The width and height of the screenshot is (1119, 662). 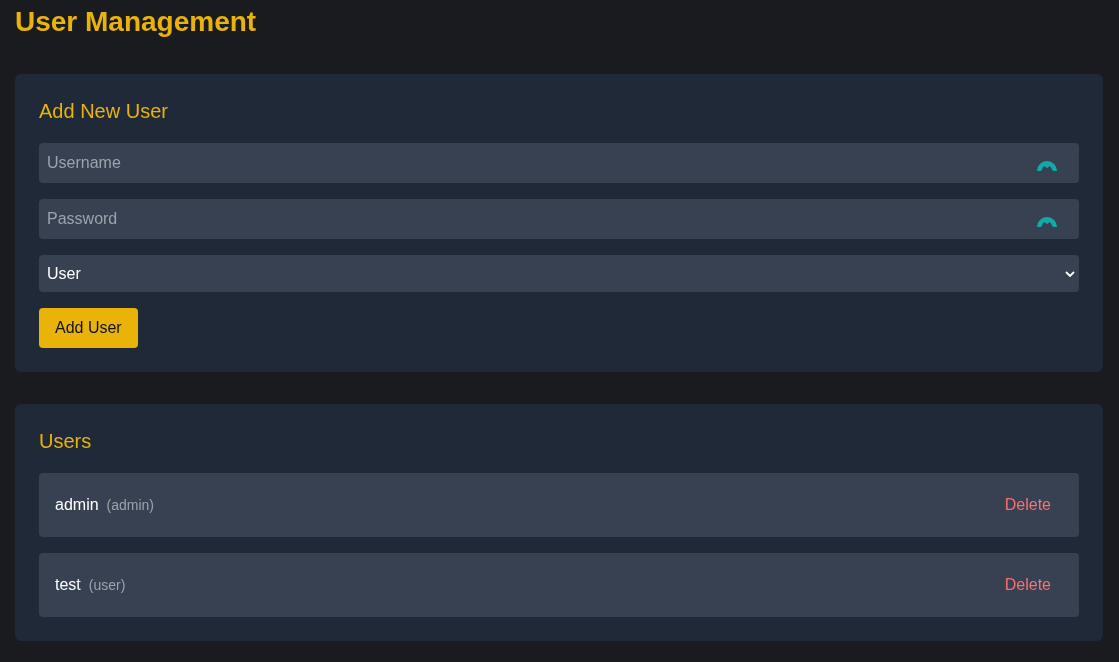 What do you see at coordinates (66, 441) in the screenshot?
I see `section-heading: Users` at bounding box center [66, 441].